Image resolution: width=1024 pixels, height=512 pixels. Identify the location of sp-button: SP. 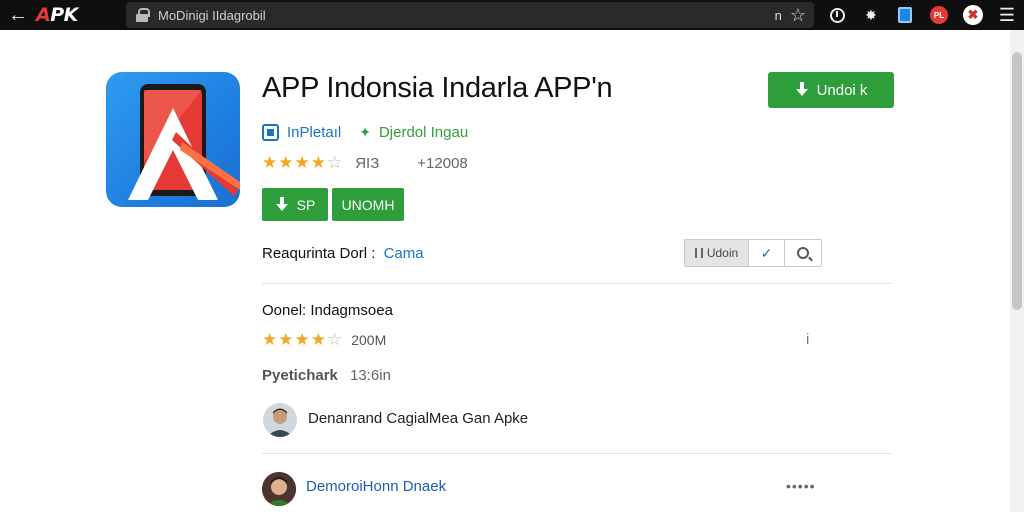
(295, 204).